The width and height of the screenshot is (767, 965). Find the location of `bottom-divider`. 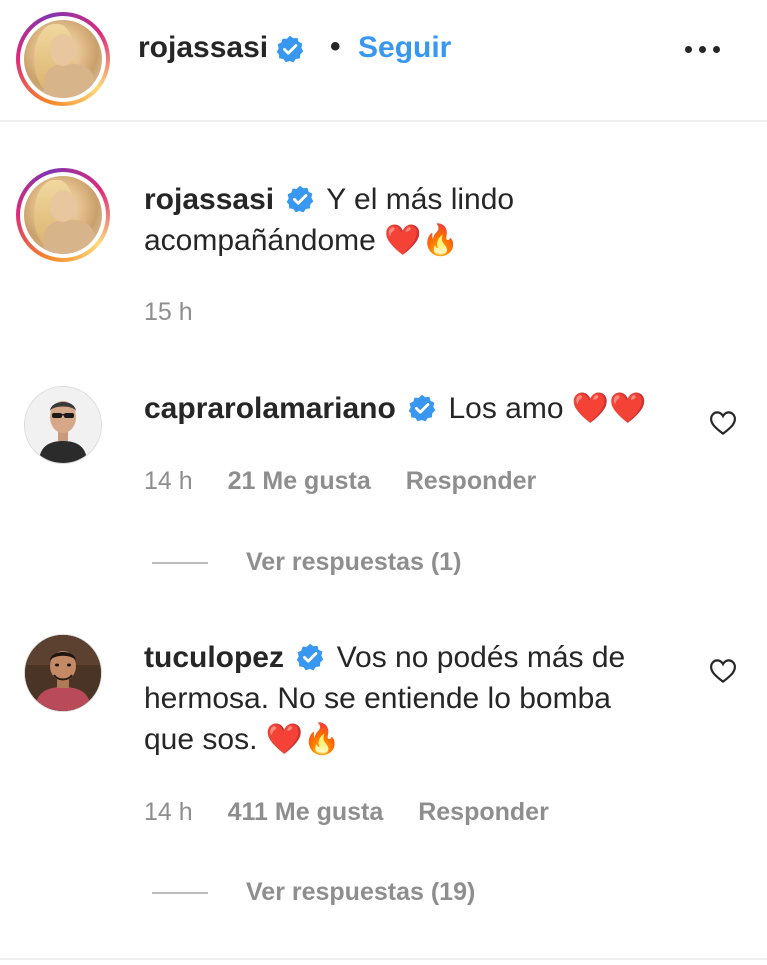

bottom-divider is located at coordinates (383, 959).